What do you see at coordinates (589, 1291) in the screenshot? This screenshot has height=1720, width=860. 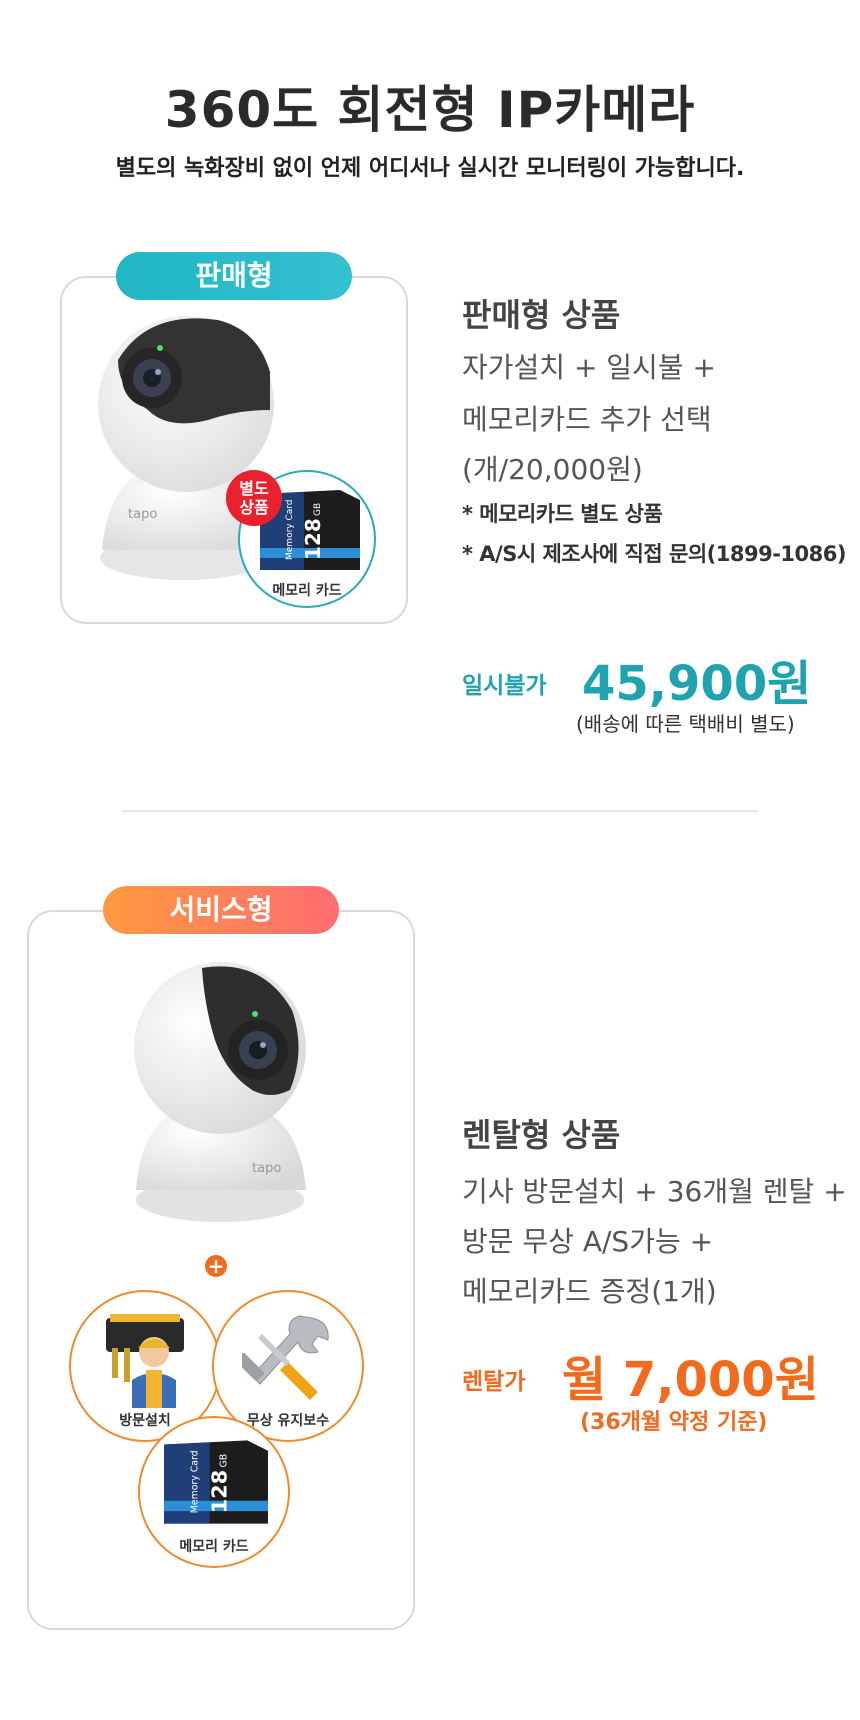 I see `rental-line-3: 메모리카드 증정(1개)` at bounding box center [589, 1291].